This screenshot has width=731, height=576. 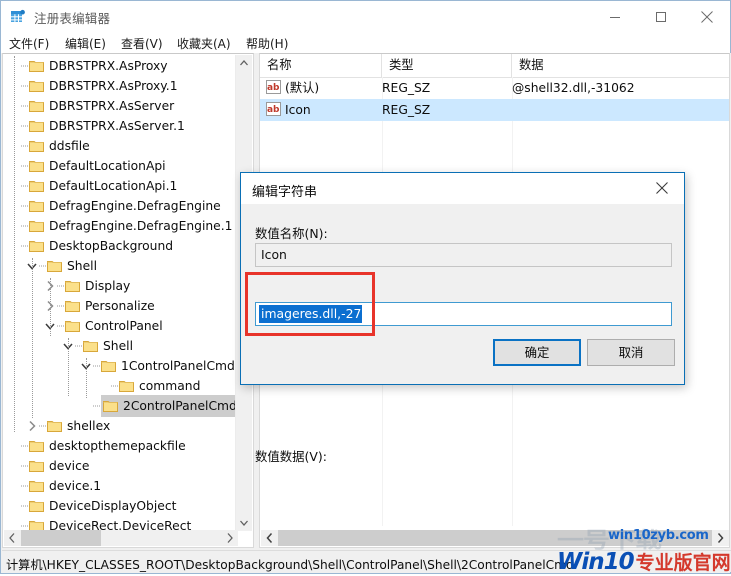 What do you see at coordinates (85, 43) in the screenshot?
I see `menu-edit: 编辑(E)` at bounding box center [85, 43].